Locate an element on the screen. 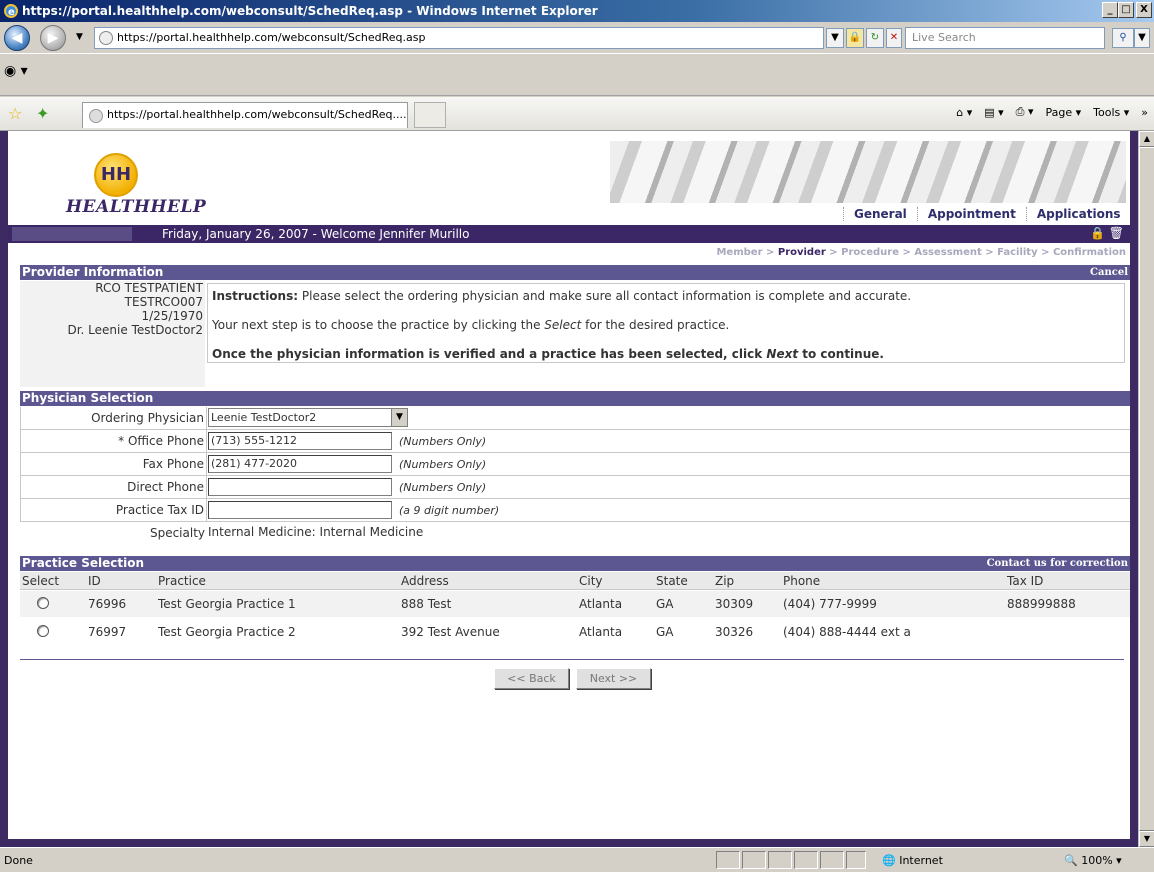 This screenshot has height=872, width=1154. nav-general: General is located at coordinates (880, 214).